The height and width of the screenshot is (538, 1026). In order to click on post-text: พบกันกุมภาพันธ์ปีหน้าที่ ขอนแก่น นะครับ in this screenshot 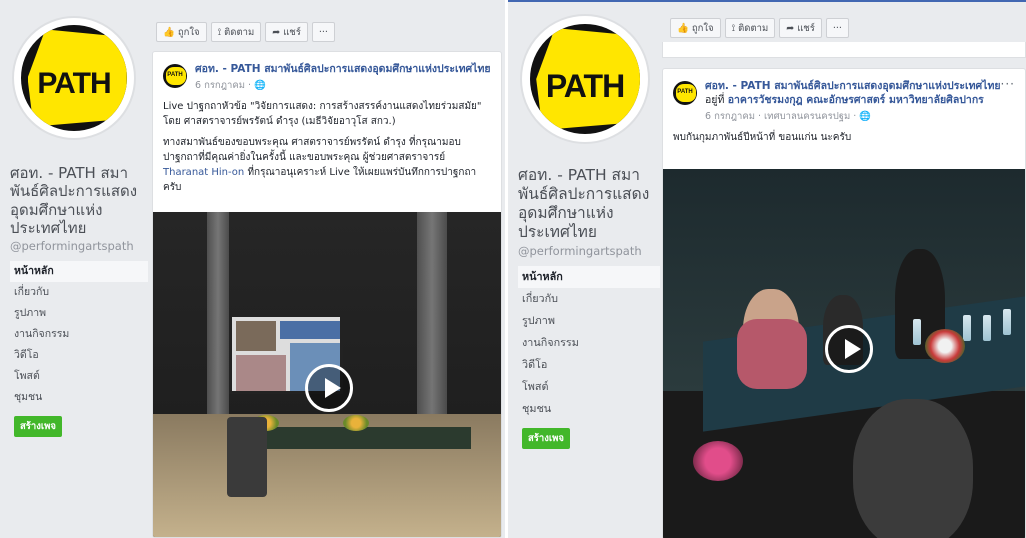, I will do `click(844, 134)`.